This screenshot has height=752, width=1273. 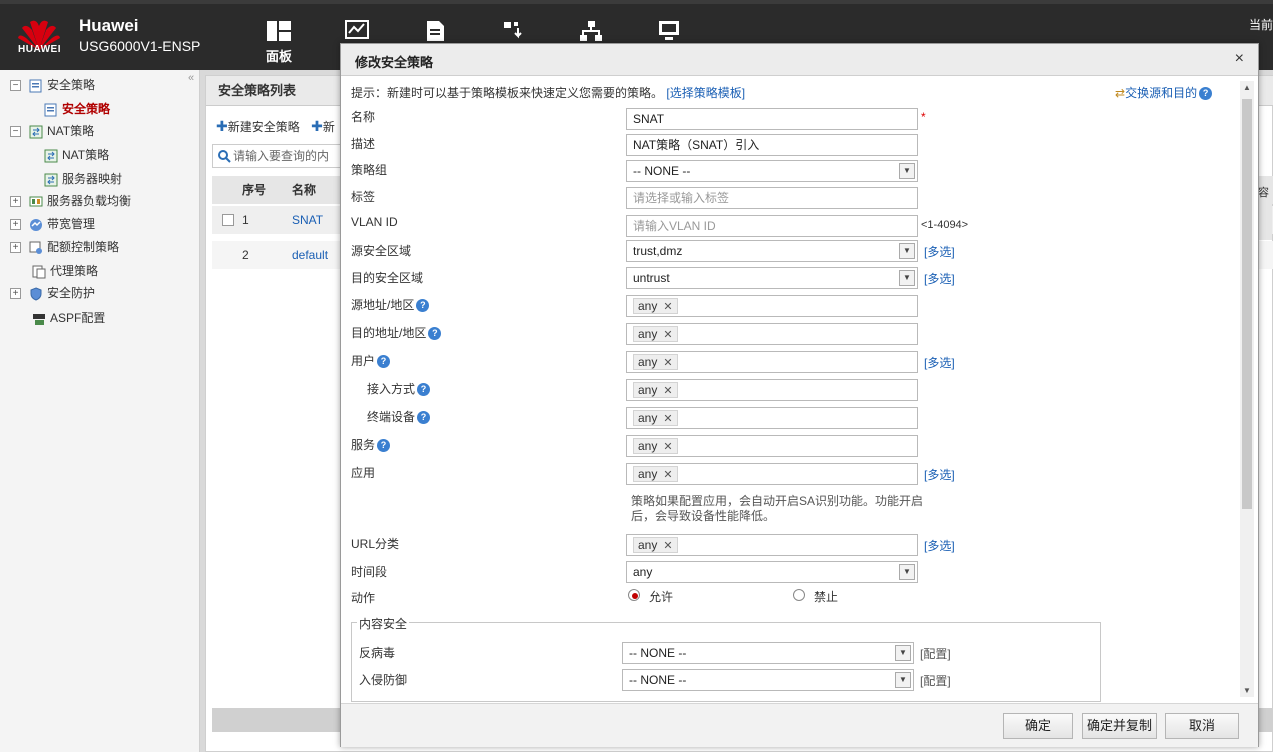 I want to click on tag-input: 请选择或输入标签, so click(x=772, y=198).